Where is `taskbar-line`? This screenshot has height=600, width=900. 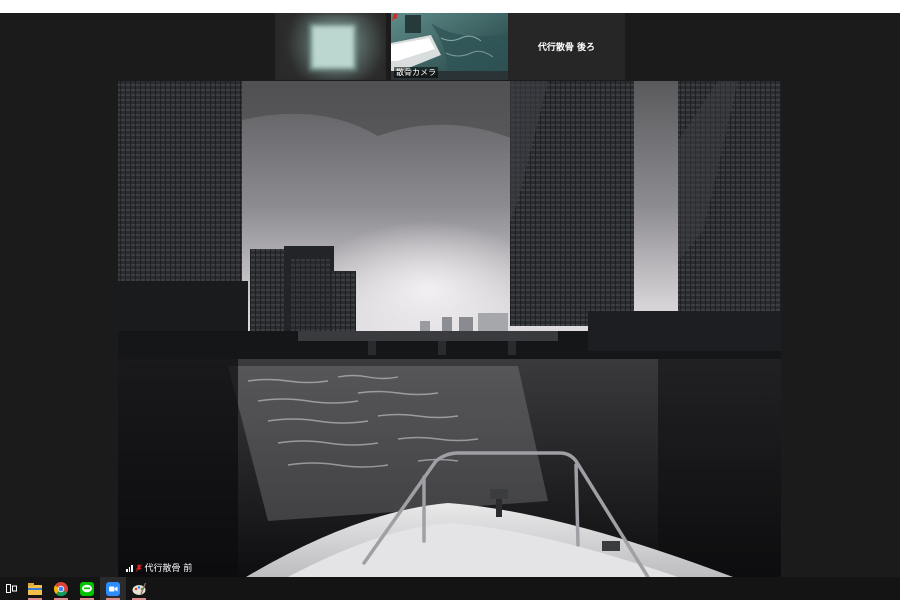 taskbar-line is located at coordinates (87, 588).